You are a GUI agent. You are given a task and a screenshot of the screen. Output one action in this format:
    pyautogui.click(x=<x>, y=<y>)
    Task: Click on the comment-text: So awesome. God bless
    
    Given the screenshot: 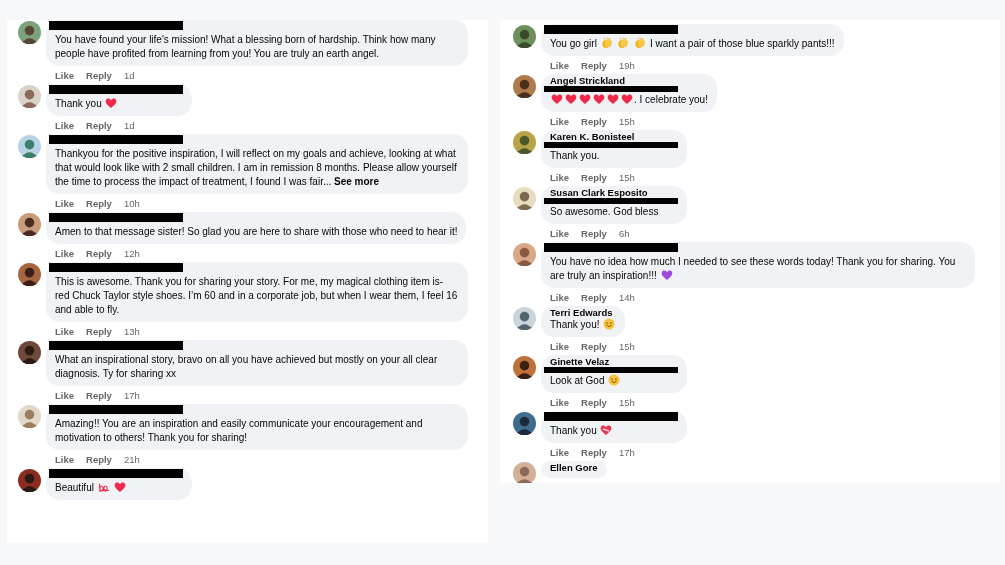 What is the action you would take?
    pyautogui.click(x=604, y=211)
    